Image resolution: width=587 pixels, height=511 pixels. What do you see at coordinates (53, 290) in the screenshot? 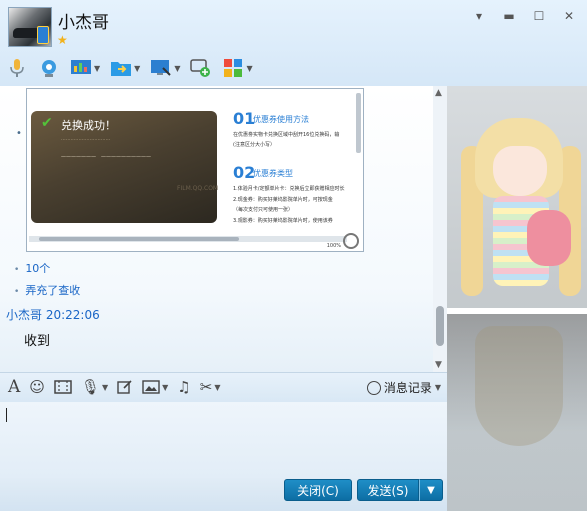
I see `message-text: 弄充了查收` at bounding box center [53, 290].